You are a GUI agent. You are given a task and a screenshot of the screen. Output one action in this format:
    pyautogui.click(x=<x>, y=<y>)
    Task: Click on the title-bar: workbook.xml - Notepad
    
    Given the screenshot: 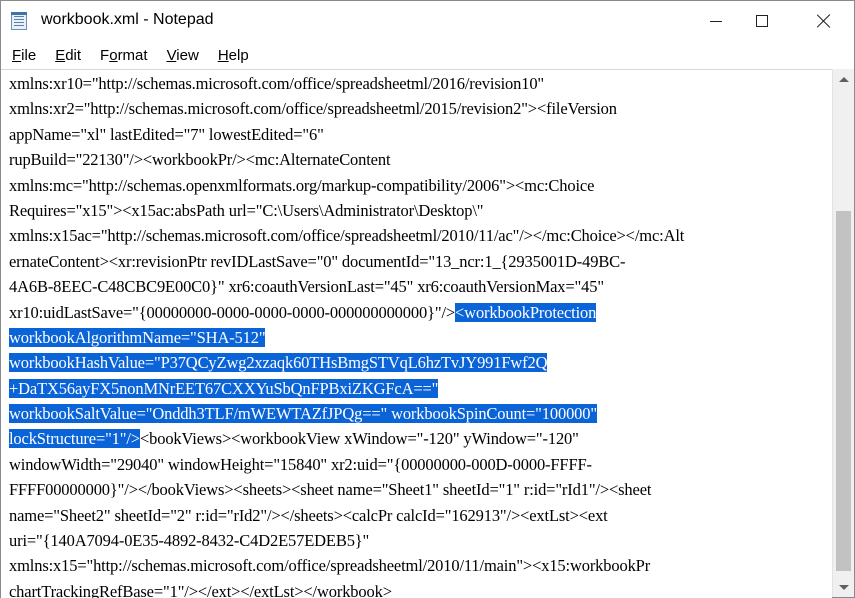 What is the action you would take?
    pyautogui.click(x=427, y=21)
    